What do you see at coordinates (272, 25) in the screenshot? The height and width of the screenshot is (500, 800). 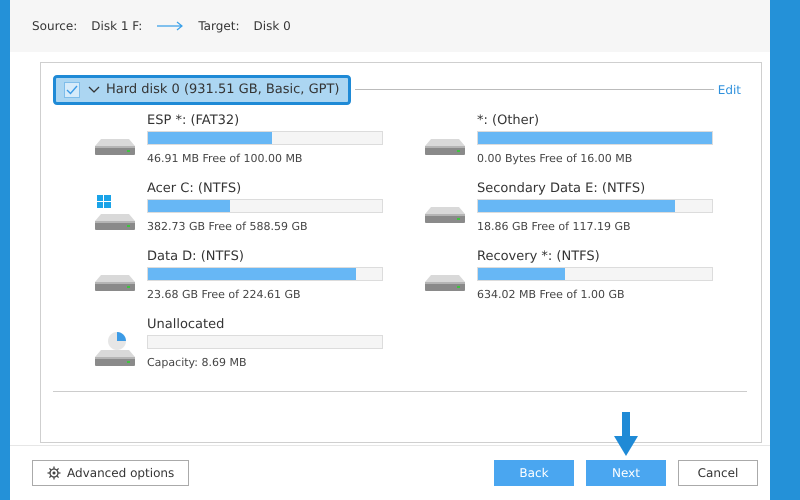 I see `target-value: Disk 0` at bounding box center [272, 25].